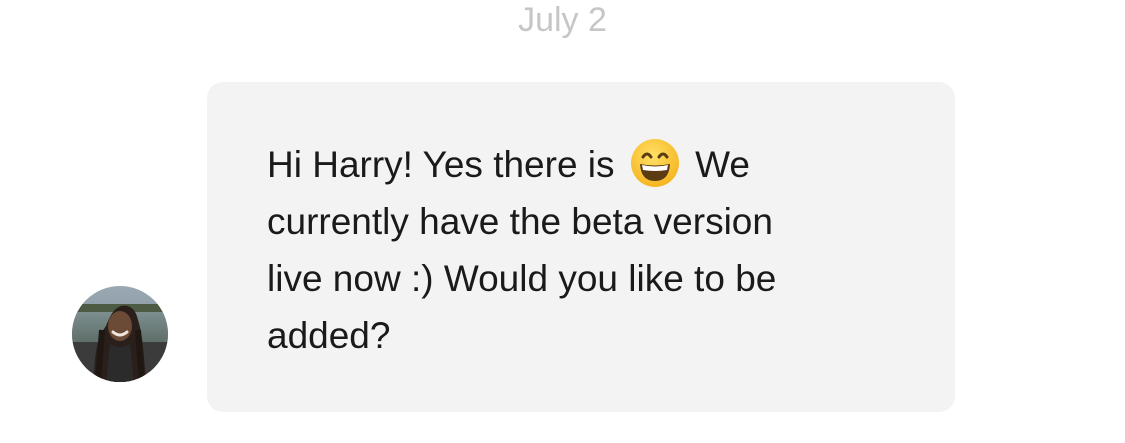  What do you see at coordinates (722, 164) in the screenshot?
I see `message-text-part: We` at bounding box center [722, 164].